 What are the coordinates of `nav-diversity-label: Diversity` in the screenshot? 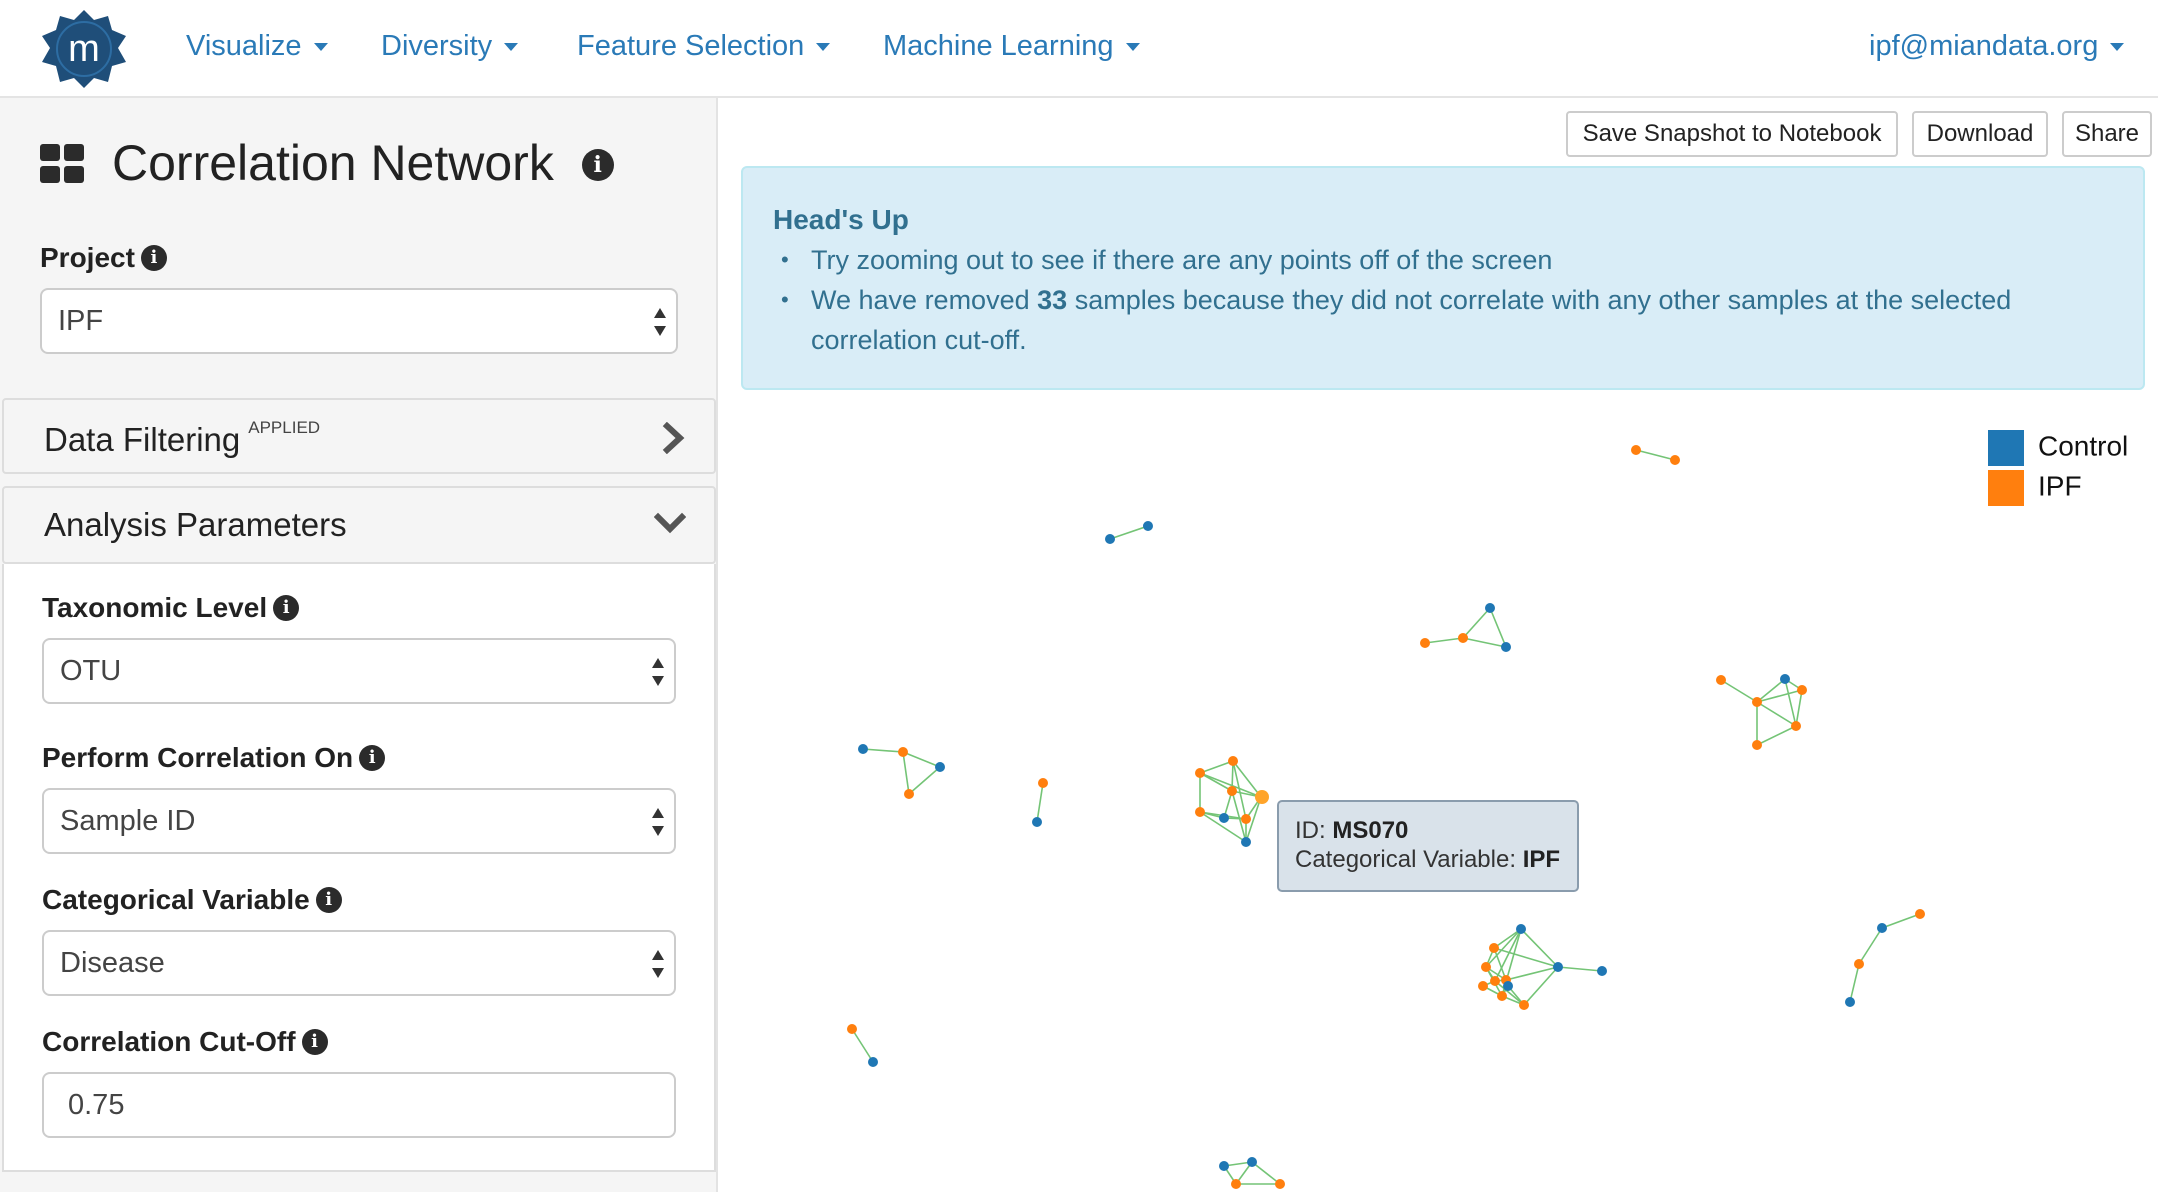 It's located at (437, 46).